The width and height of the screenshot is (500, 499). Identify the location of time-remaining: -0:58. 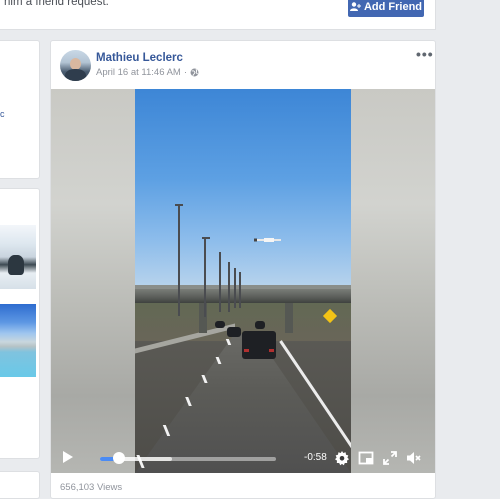
(315, 457).